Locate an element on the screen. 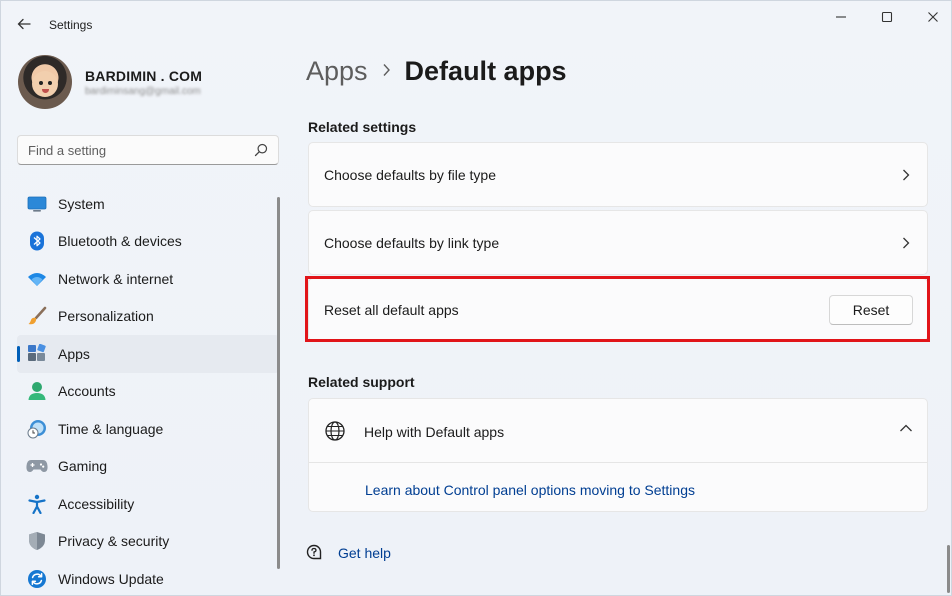 This screenshot has height=596, width=952. maximize-icon is located at coordinates (887, 17).